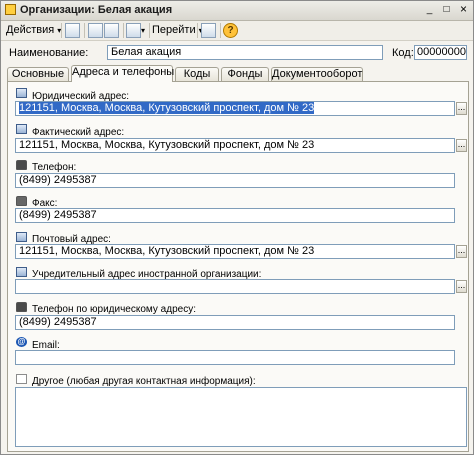 The height and width of the screenshot is (455, 474). I want to click on note-icon, so click(21, 379).